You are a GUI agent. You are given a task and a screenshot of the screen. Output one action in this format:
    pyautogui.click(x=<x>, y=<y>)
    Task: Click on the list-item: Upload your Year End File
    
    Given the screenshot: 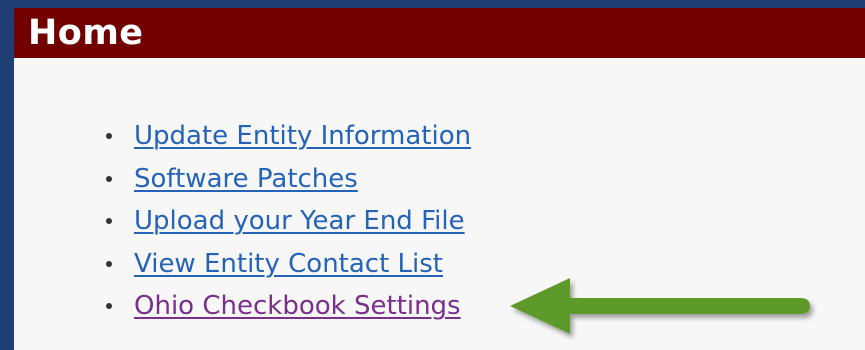 What is the action you would take?
    pyautogui.click(x=288, y=221)
    